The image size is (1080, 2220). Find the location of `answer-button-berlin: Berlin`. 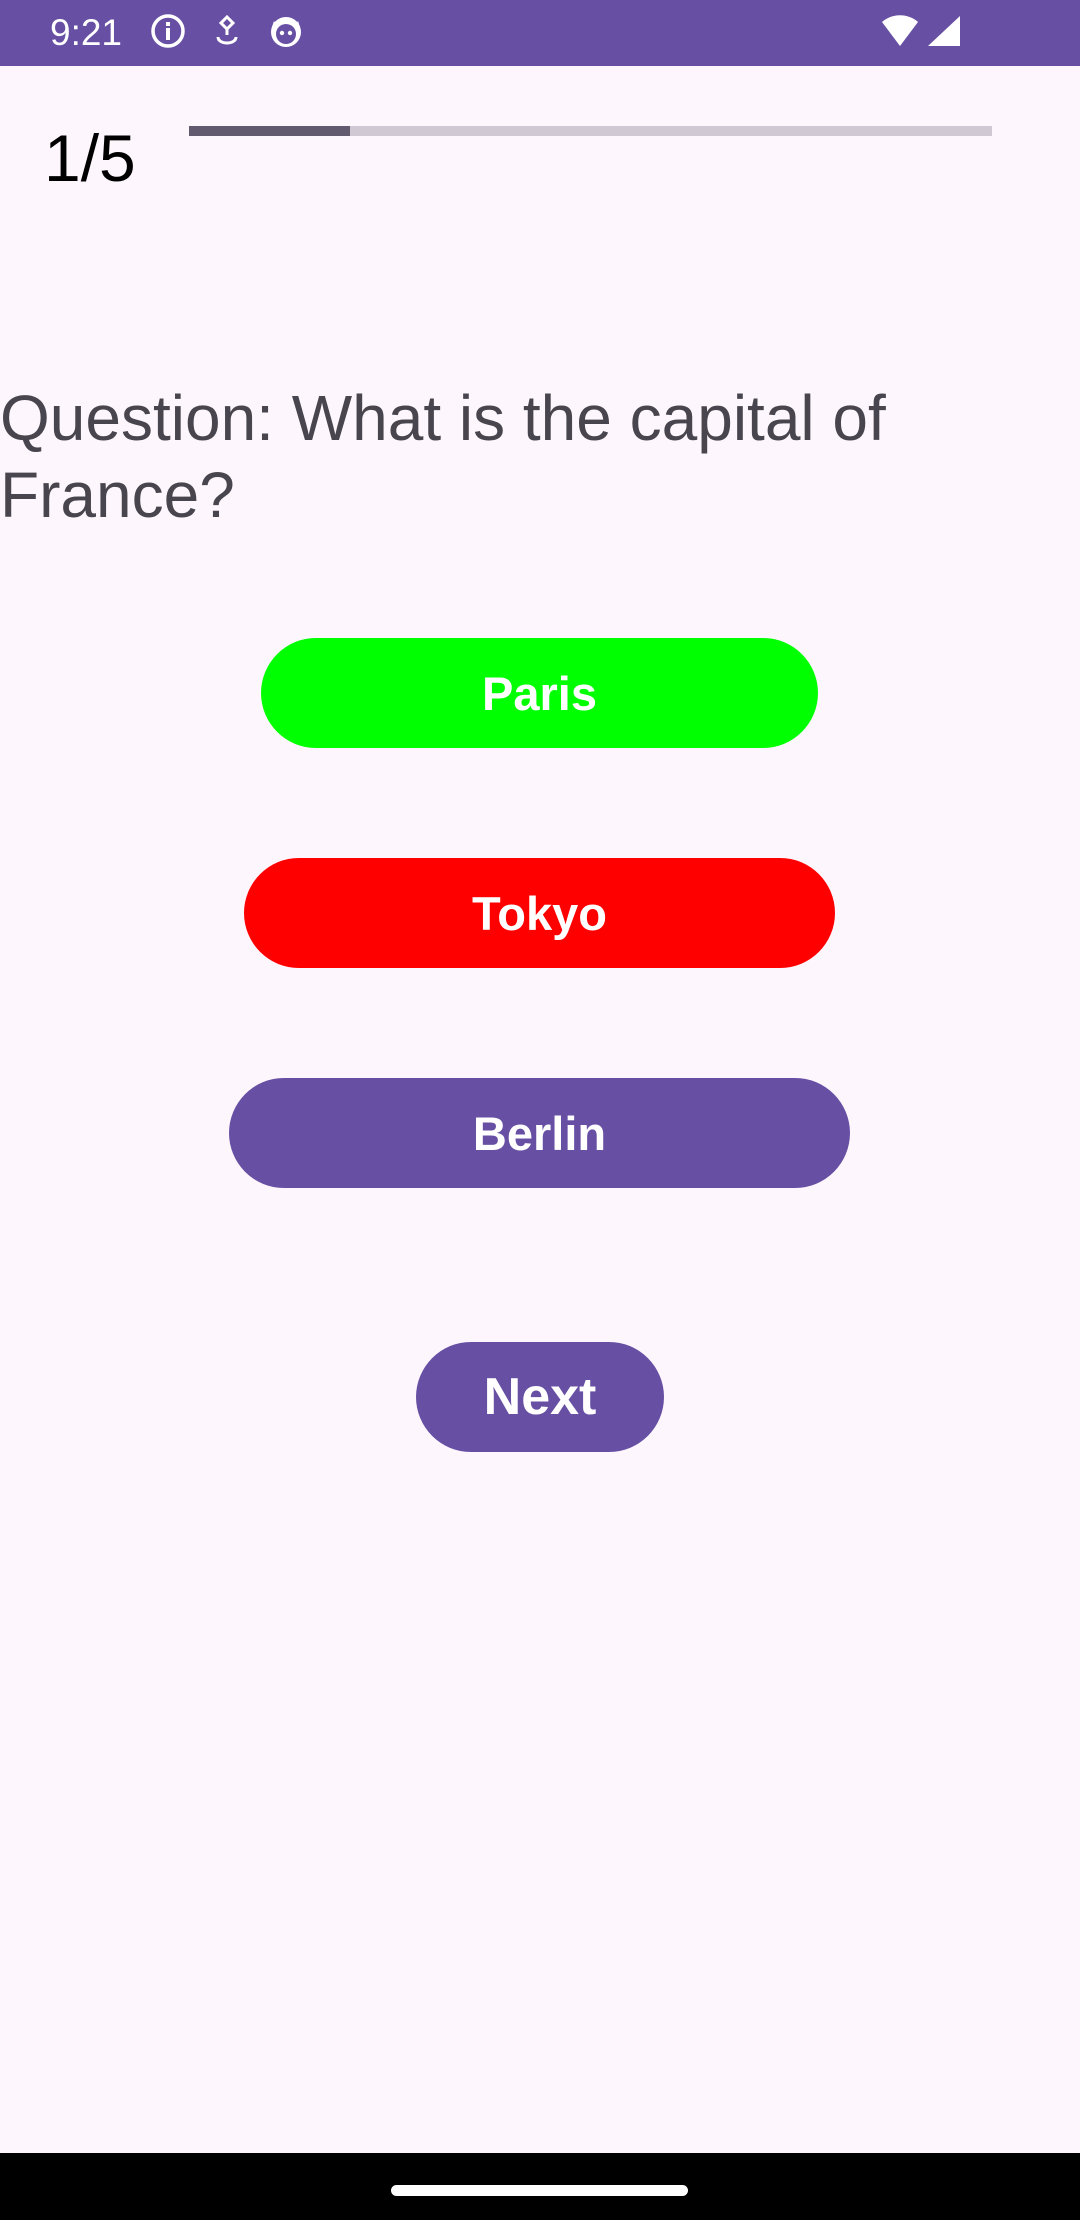

answer-button-berlin: Berlin is located at coordinates (539, 1133).